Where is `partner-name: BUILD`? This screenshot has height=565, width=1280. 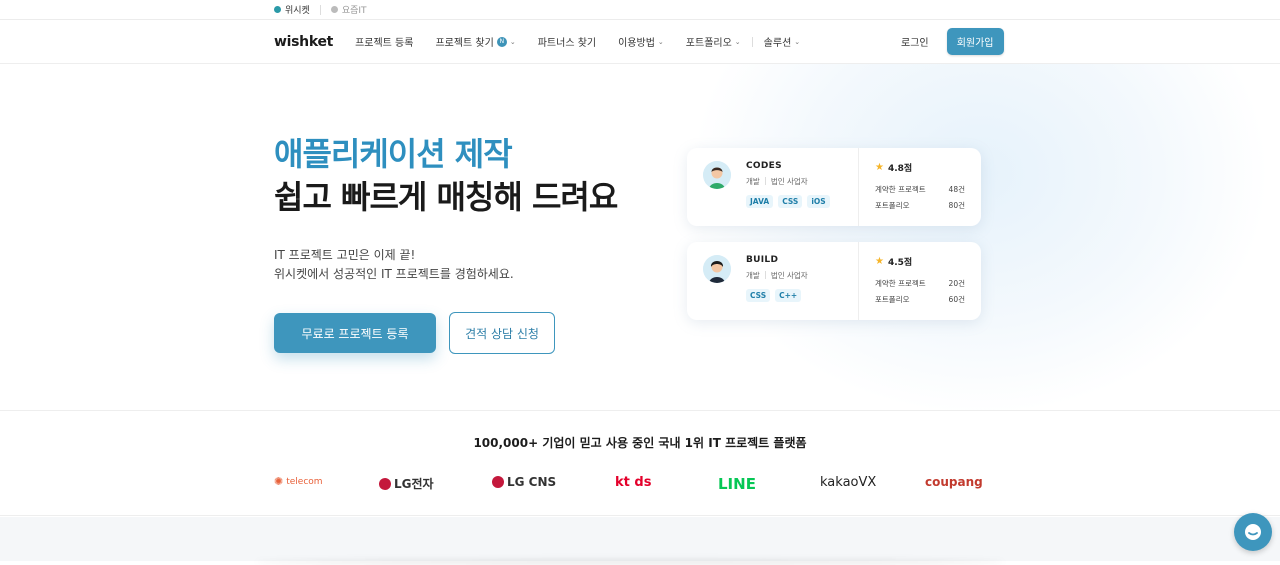
partner-name: BUILD is located at coordinates (762, 260).